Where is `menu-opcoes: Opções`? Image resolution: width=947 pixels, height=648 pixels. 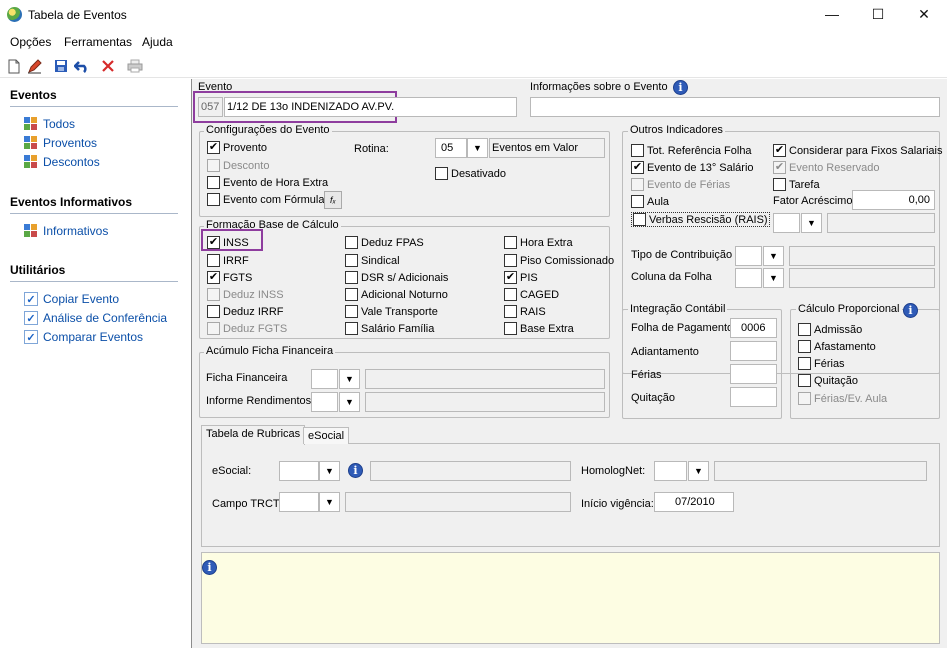 menu-opcoes: Opções is located at coordinates (30, 42).